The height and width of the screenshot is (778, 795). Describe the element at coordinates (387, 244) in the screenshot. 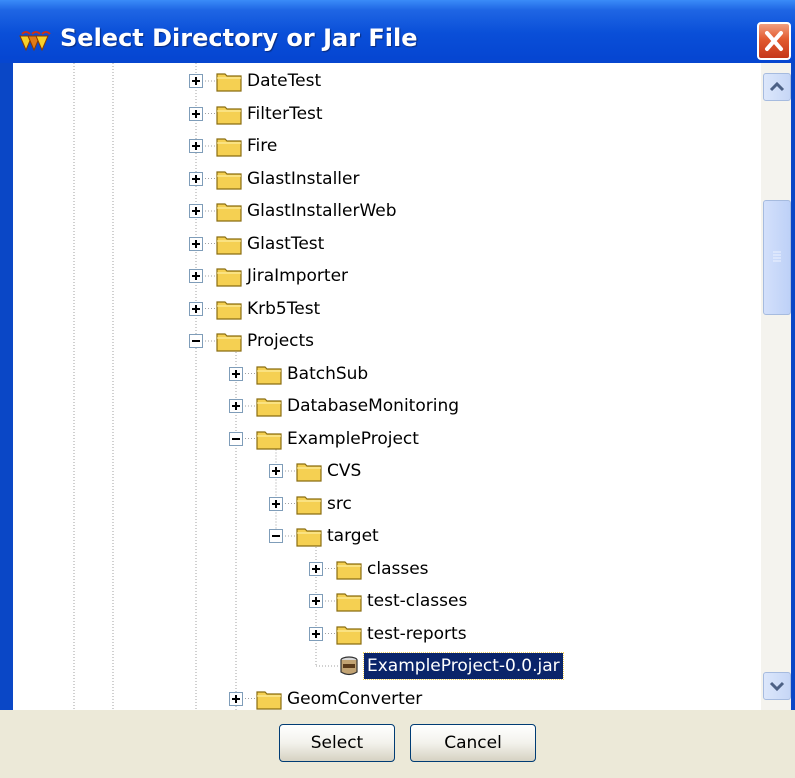

I see `tree-node: GlastTest` at that location.